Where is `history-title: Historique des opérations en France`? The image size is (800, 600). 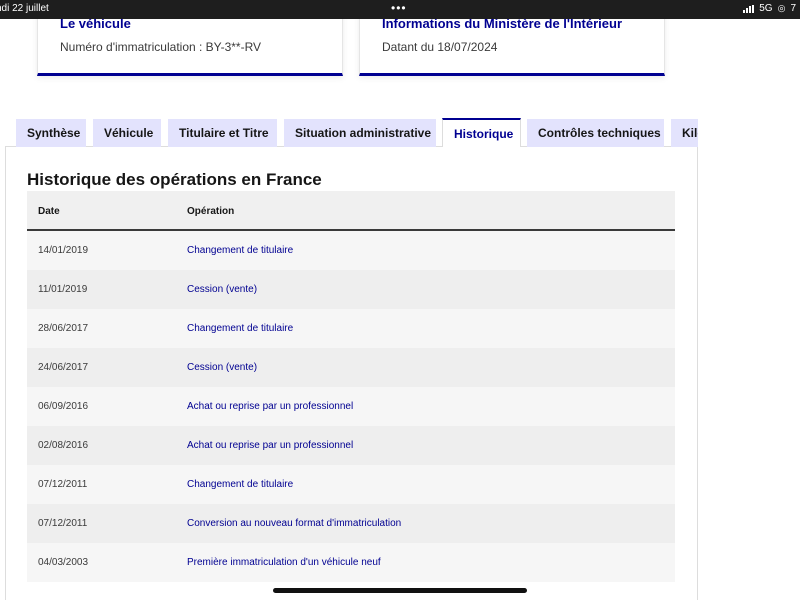 history-title: Historique des opérations en France is located at coordinates (174, 179).